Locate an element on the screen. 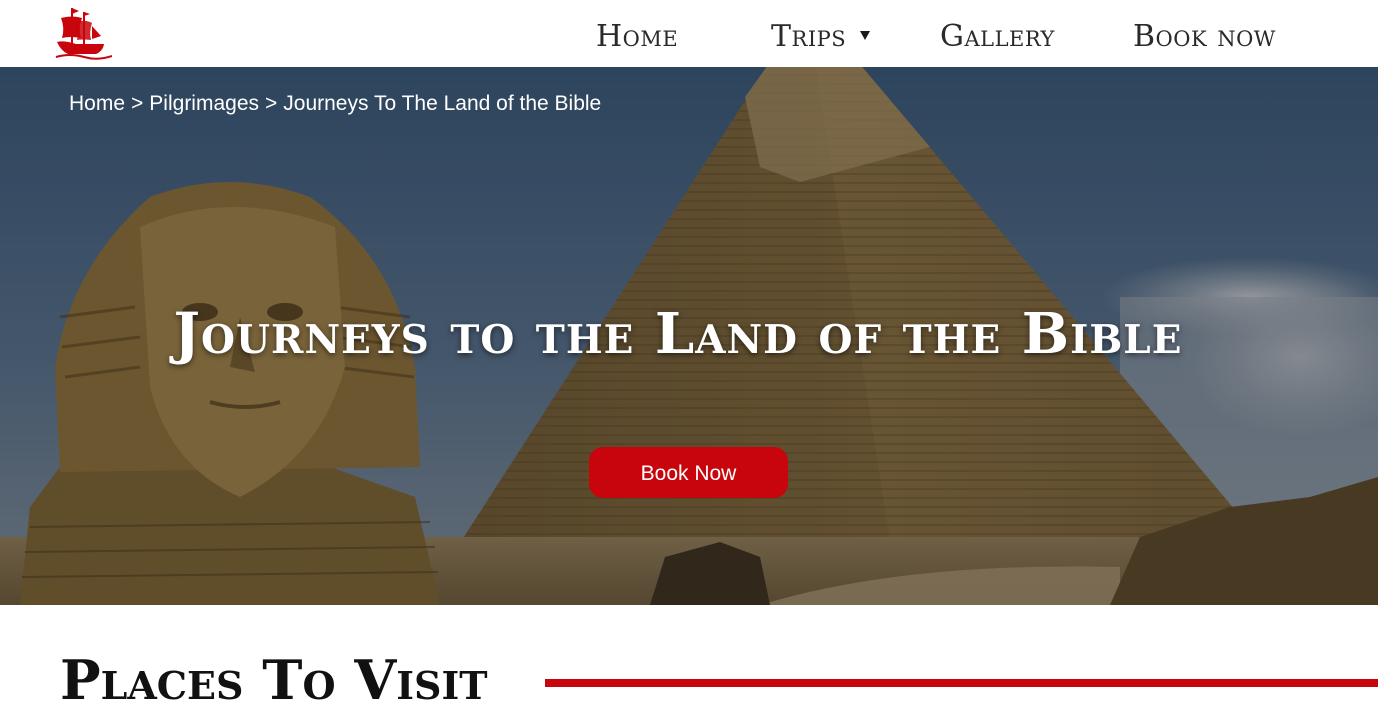  nav-gallery-label: Gallery is located at coordinates (997, 36).